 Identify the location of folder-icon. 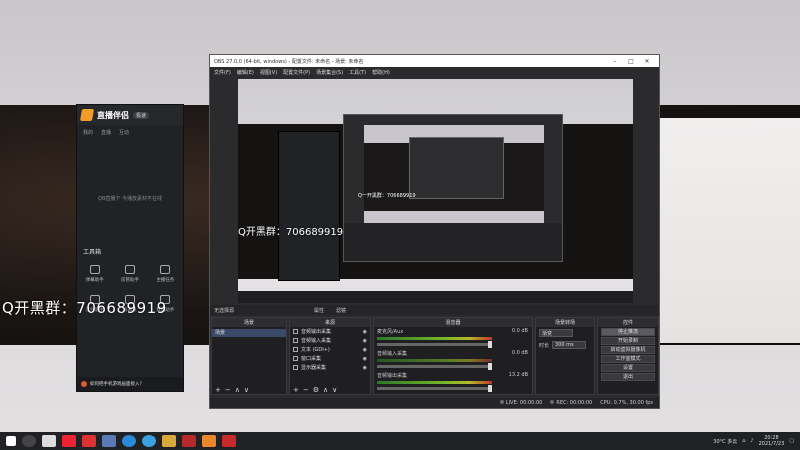
(169, 441).